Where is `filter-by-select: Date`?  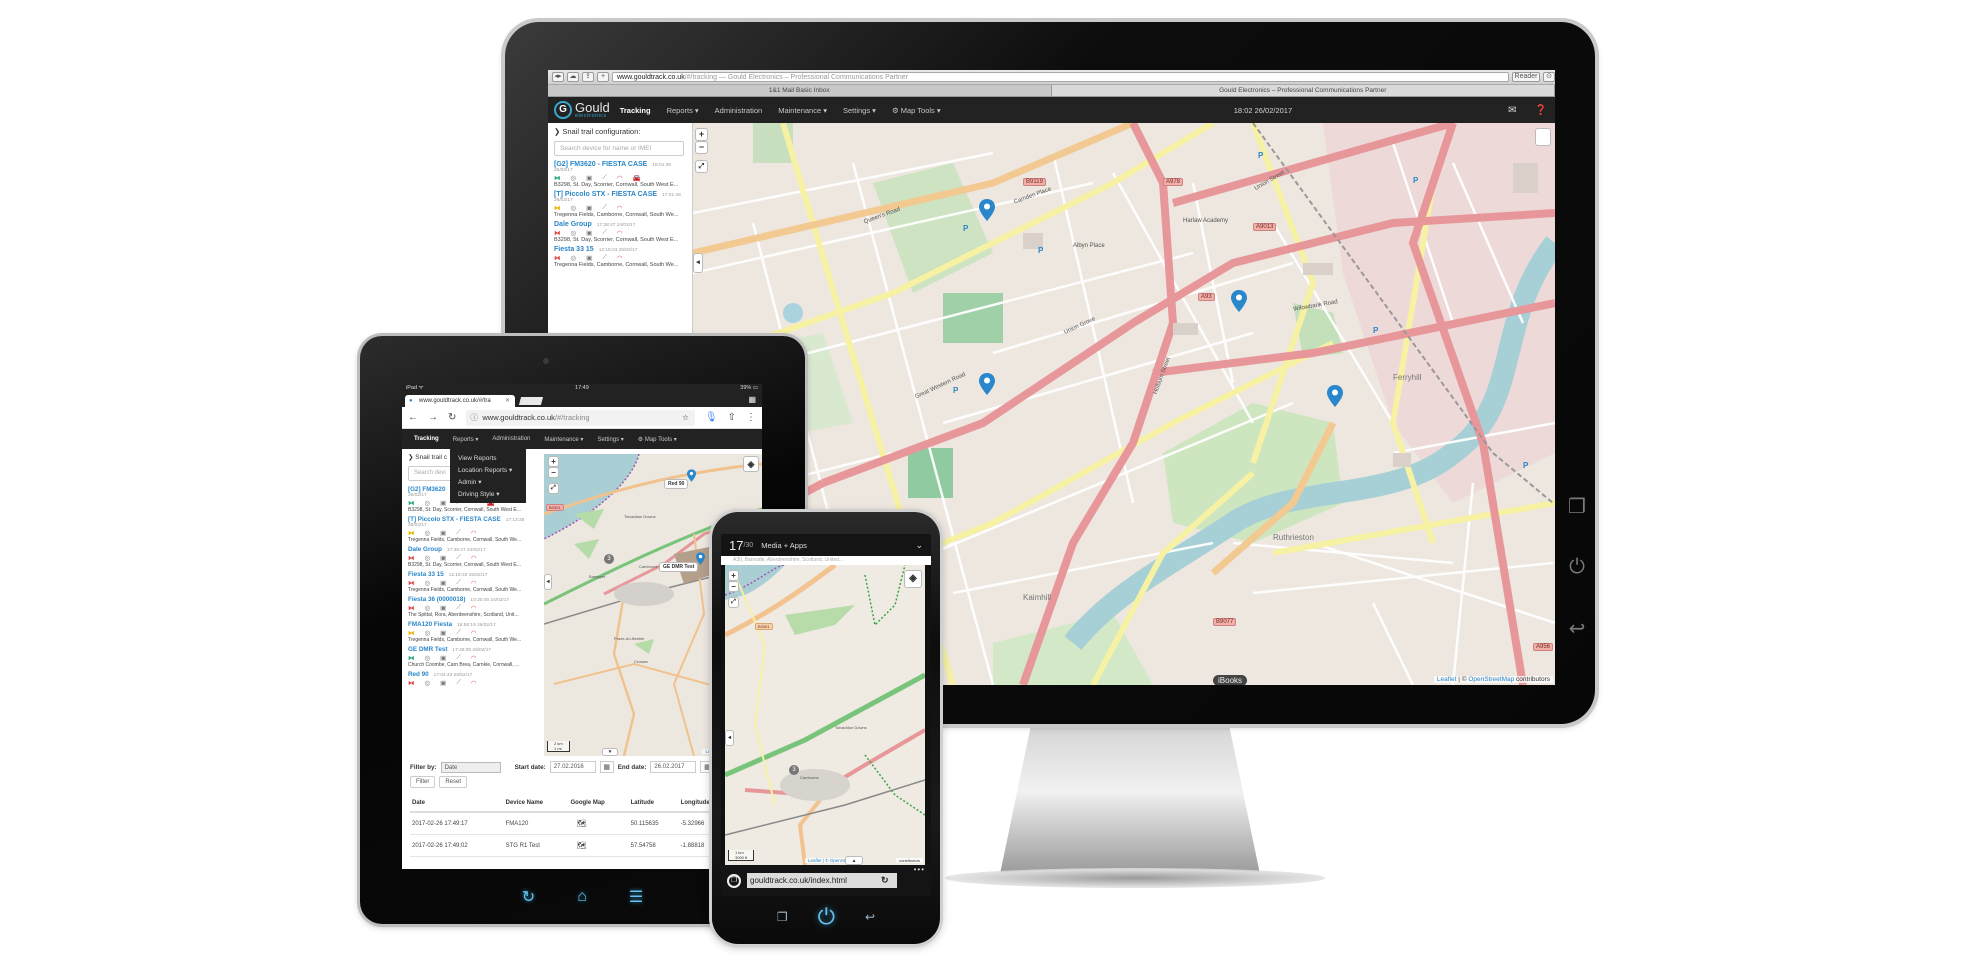
filter-by-select: Date is located at coordinates (470, 767).